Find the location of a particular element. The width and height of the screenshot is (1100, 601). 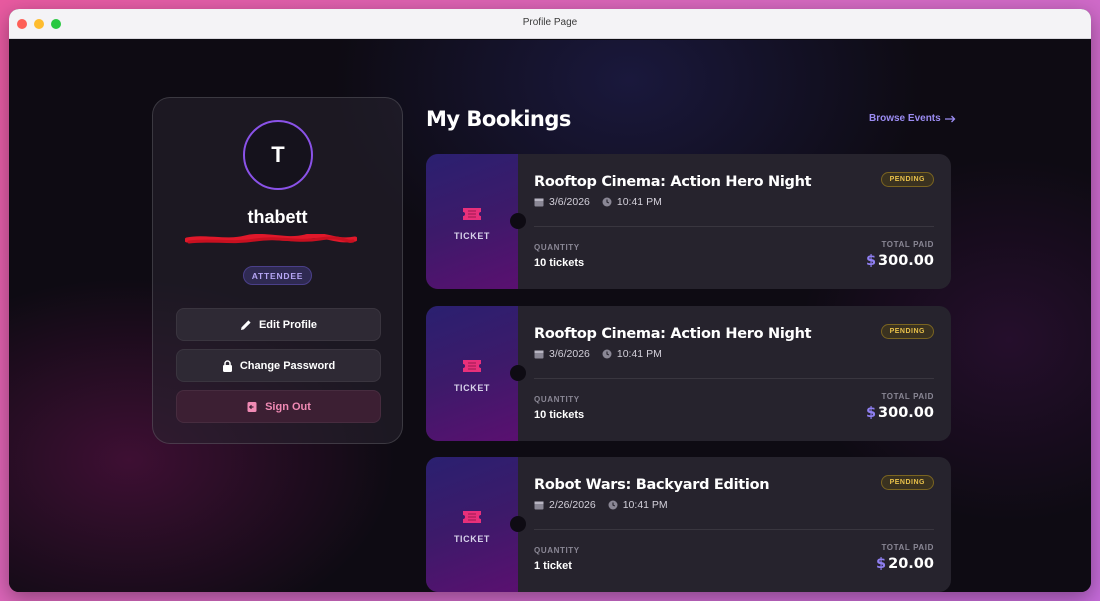

browse-events-link: Browse Events is located at coordinates (912, 118).